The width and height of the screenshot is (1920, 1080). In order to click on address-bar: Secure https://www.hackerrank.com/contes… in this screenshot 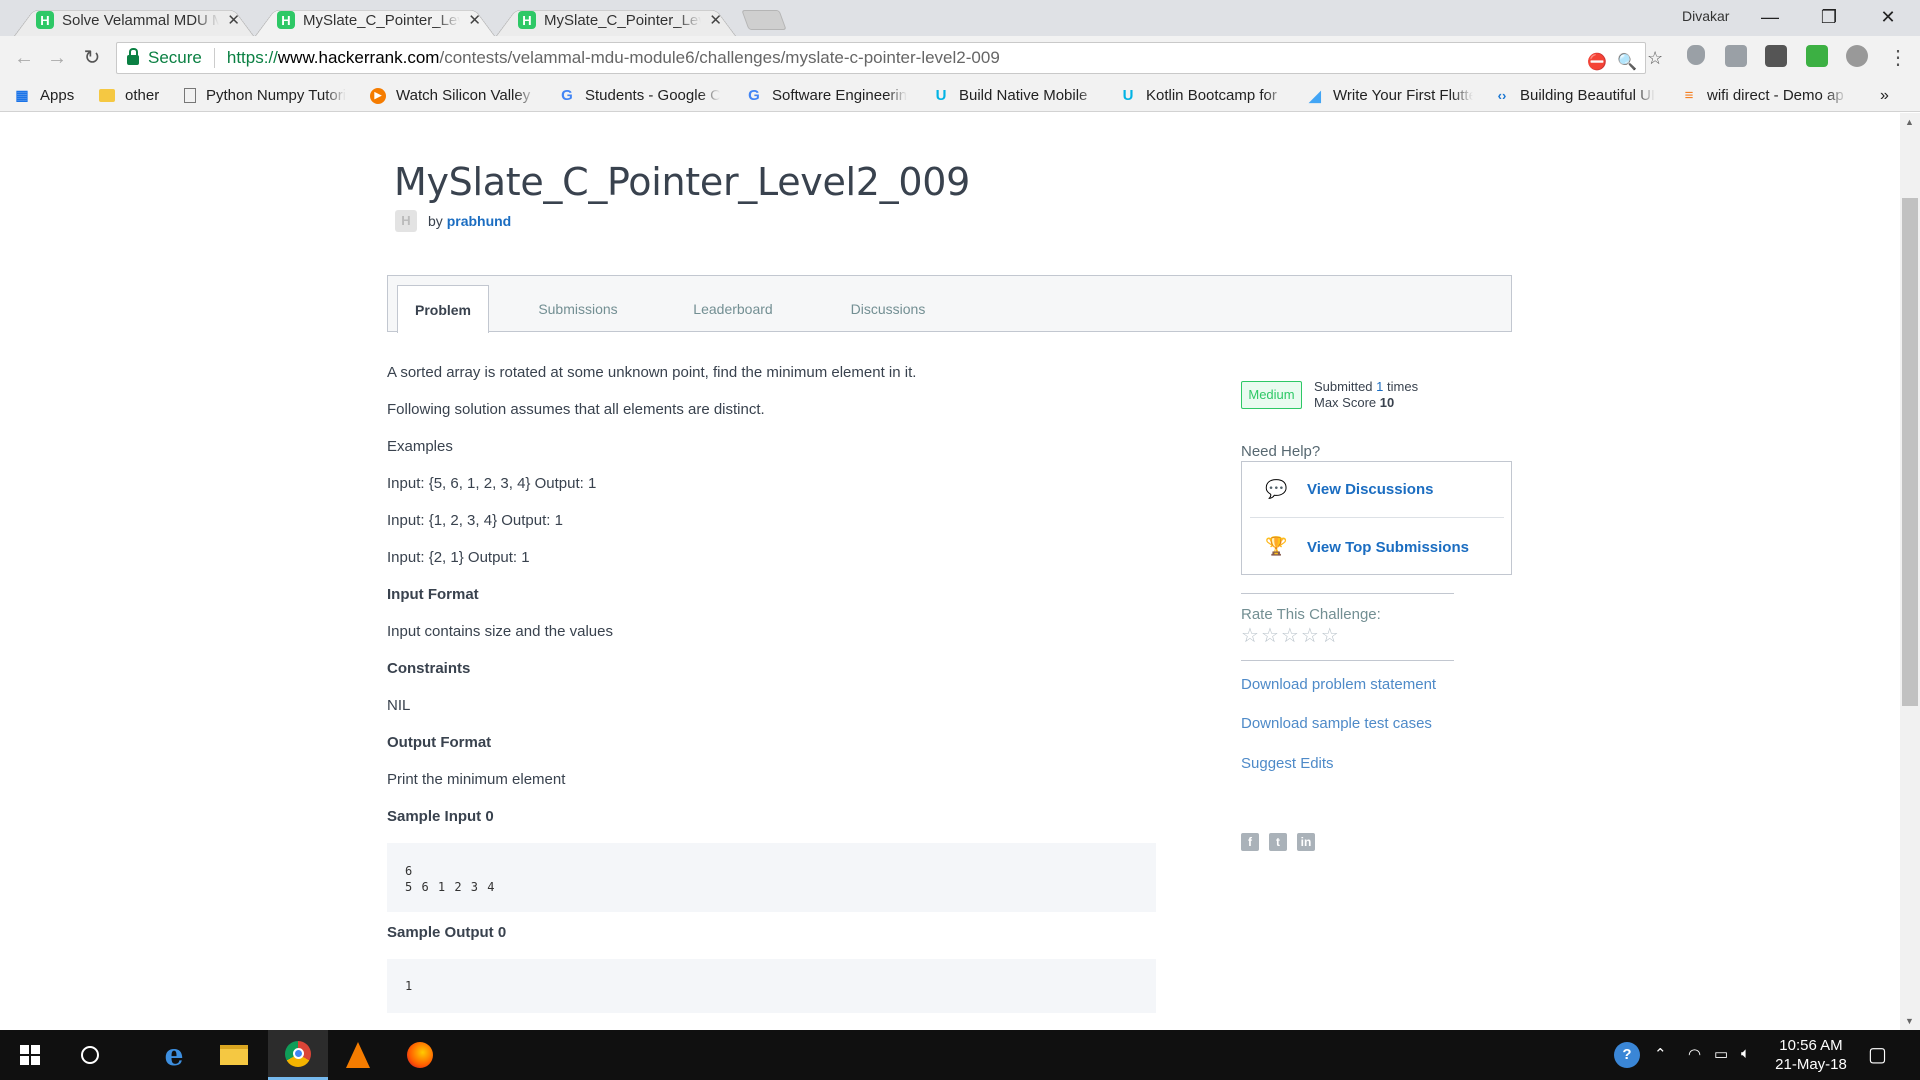, I will do `click(889, 58)`.